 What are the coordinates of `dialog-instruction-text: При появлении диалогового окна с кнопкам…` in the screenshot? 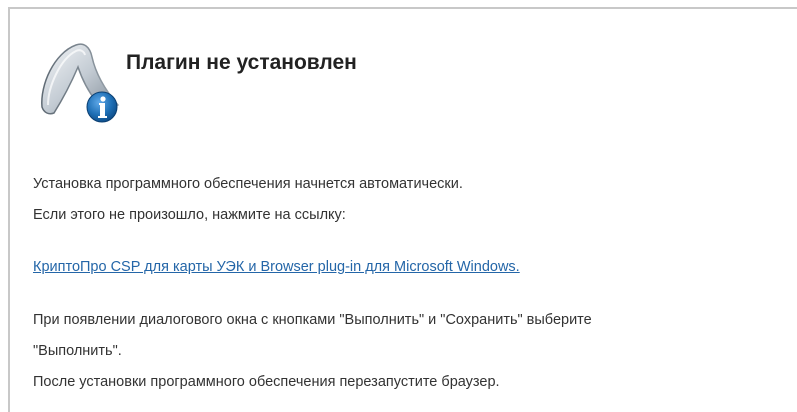 It's located at (312, 320).